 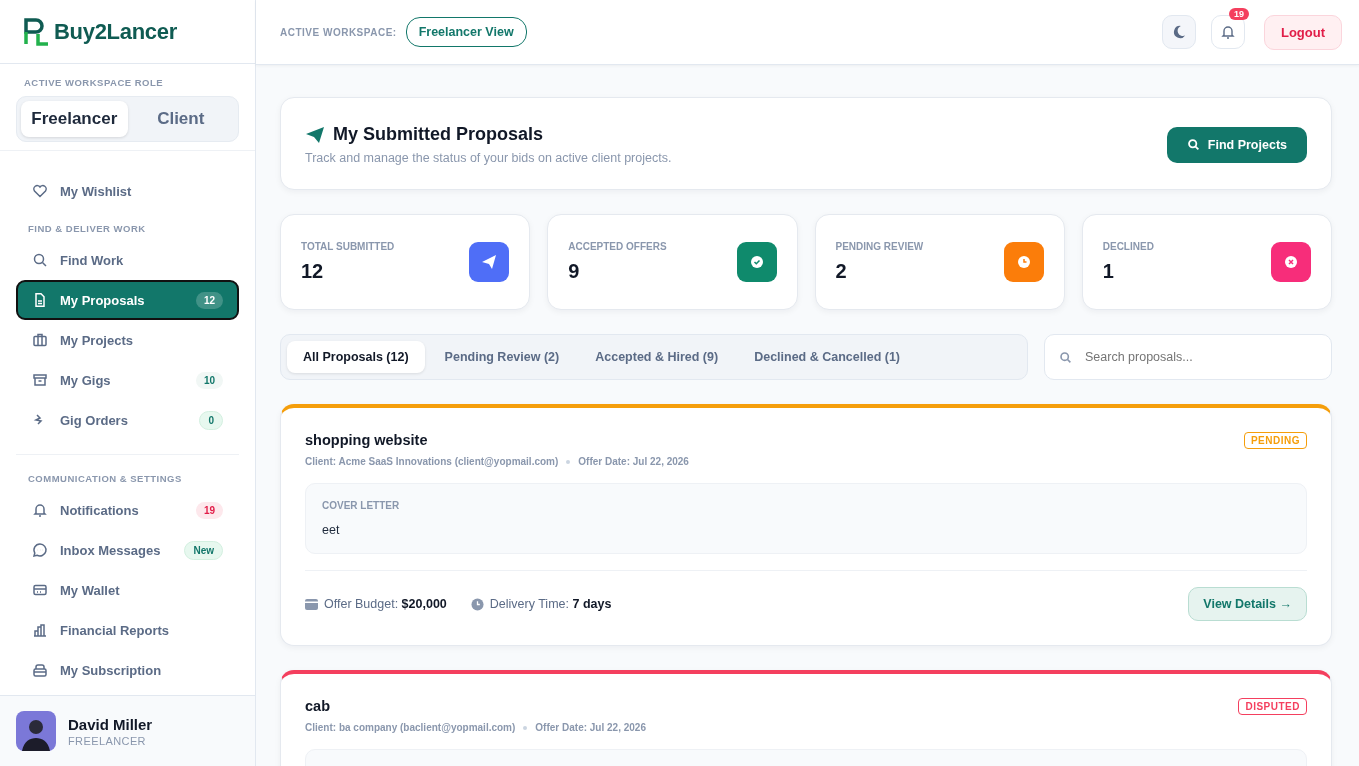 I want to click on count-badge: 10, so click(x=209, y=380).